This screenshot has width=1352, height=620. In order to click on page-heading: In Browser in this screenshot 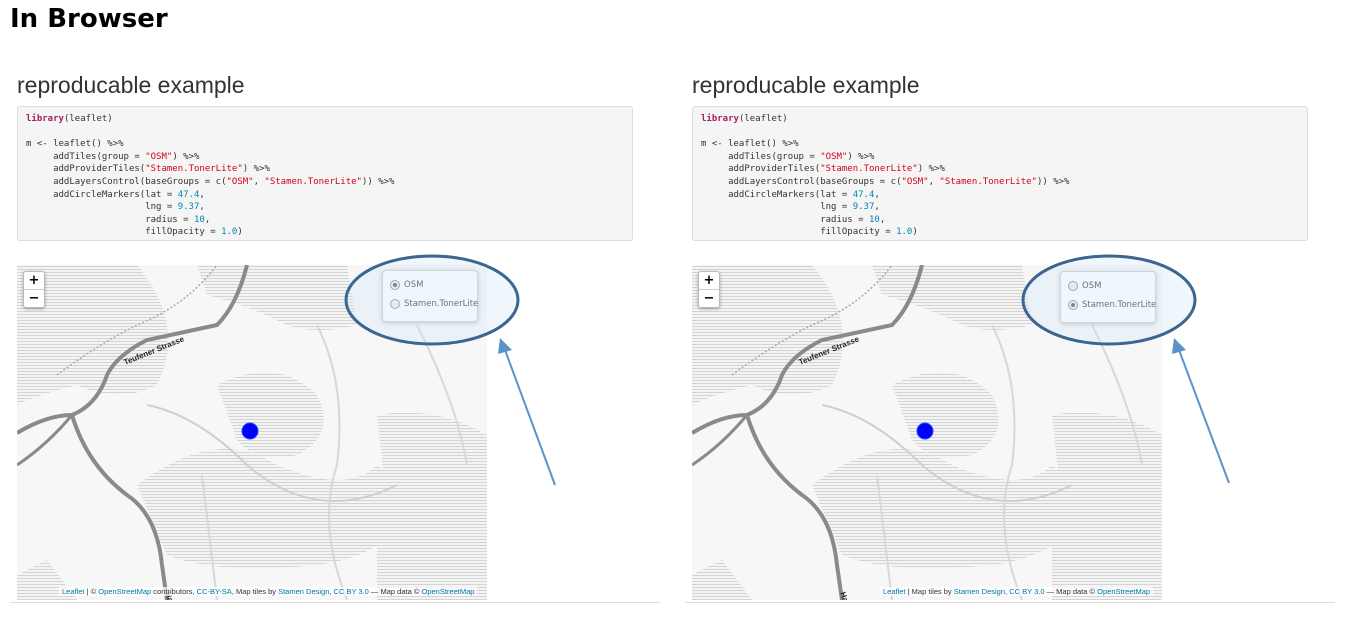, I will do `click(89, 19)`.